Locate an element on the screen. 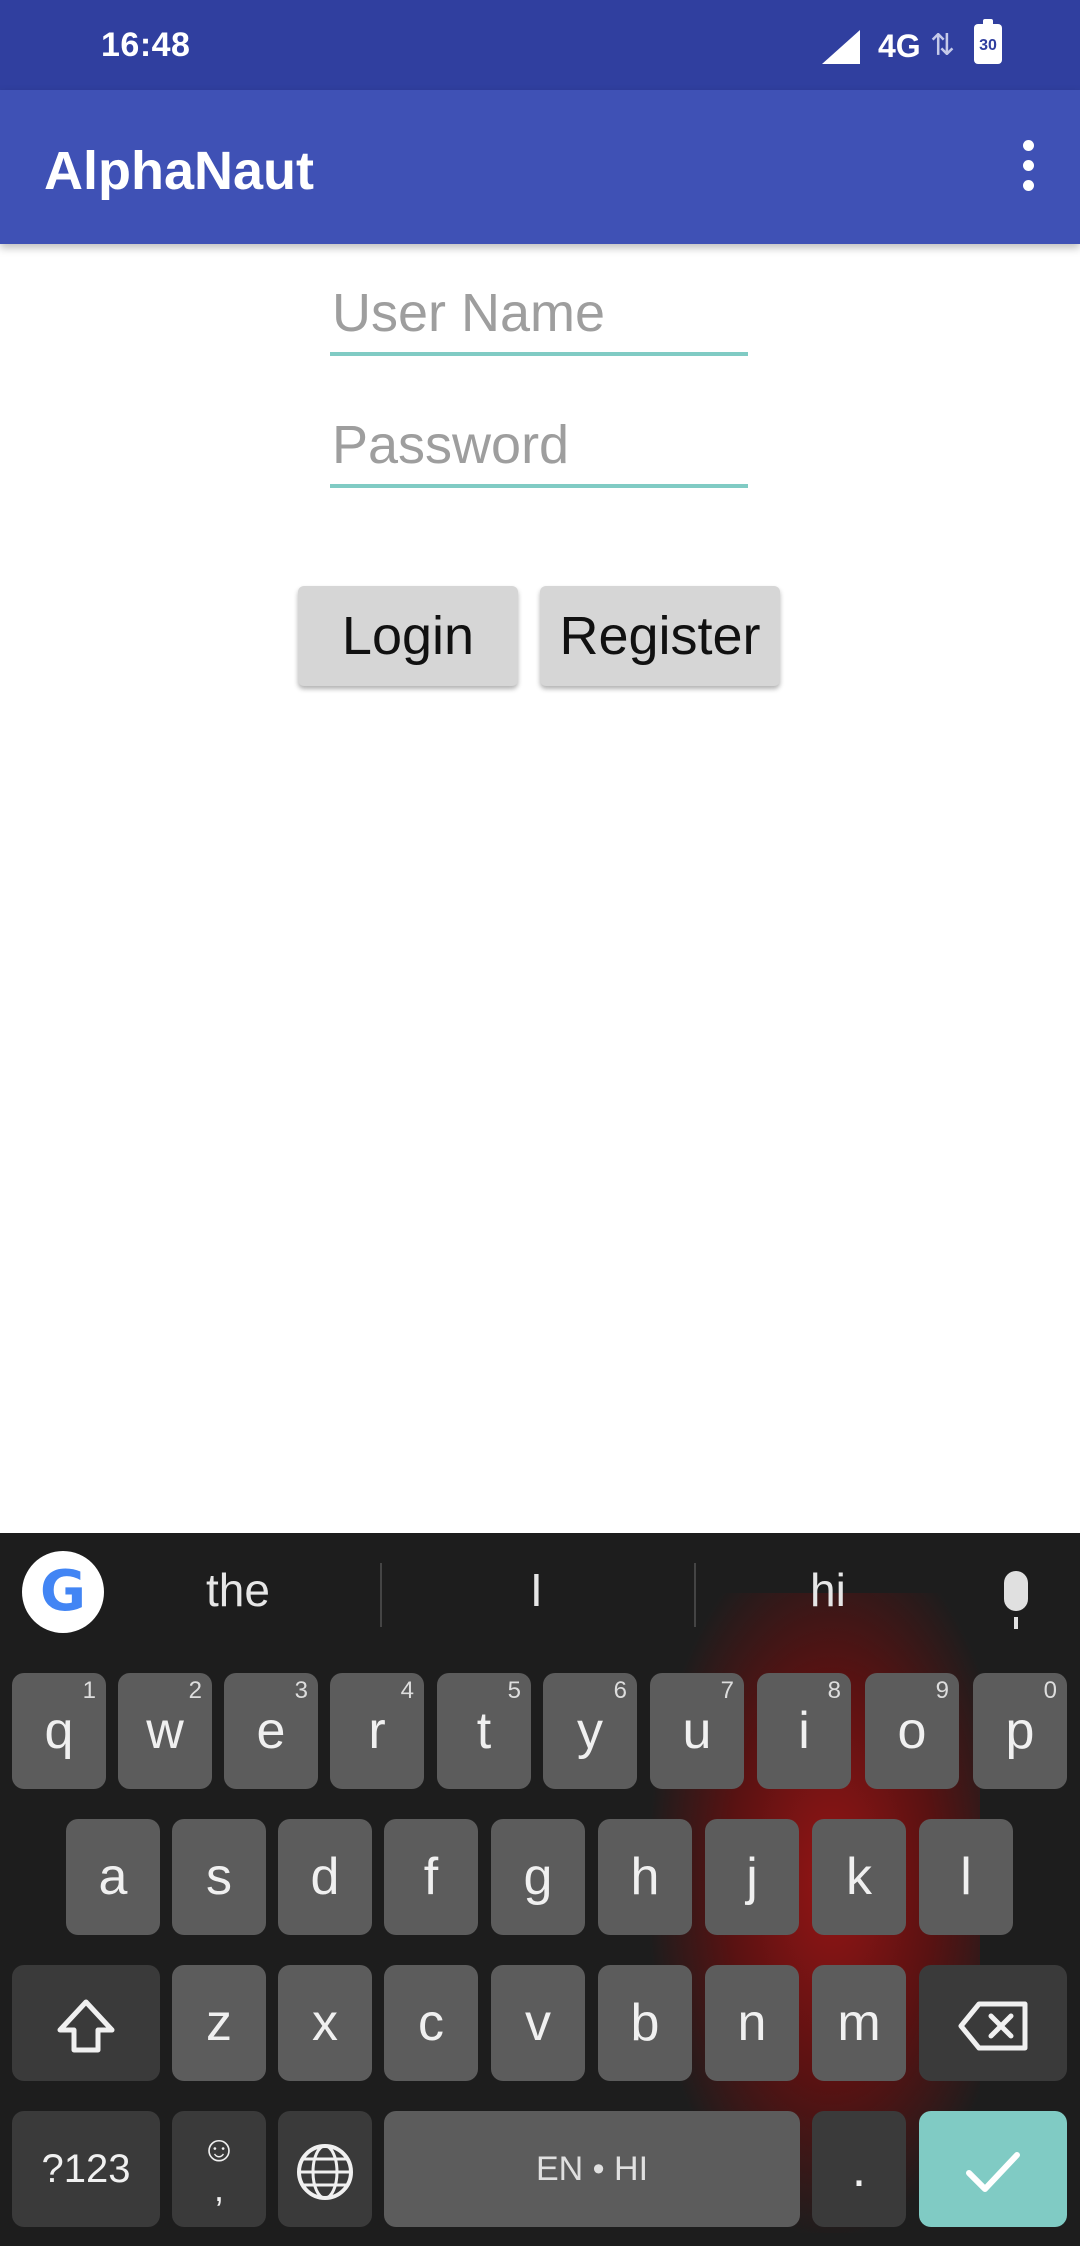 Image resolution: width=1080 pixels, height=2246 pixels. key-i: i8 is located at coordinates (804, 1731).